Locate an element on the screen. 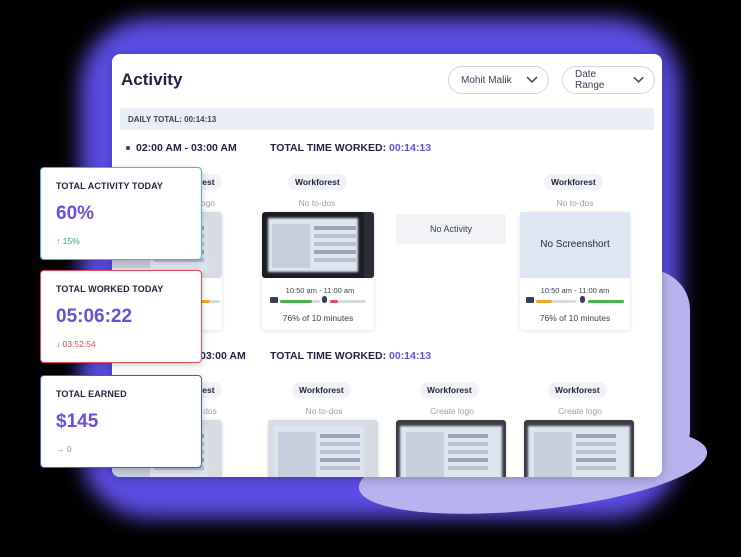 The width and height of the screenshot is (741, 557). screenshot-card: 10:50 am - 11:00 am 76% of 10 minutes is located at coordinates (318, 271).